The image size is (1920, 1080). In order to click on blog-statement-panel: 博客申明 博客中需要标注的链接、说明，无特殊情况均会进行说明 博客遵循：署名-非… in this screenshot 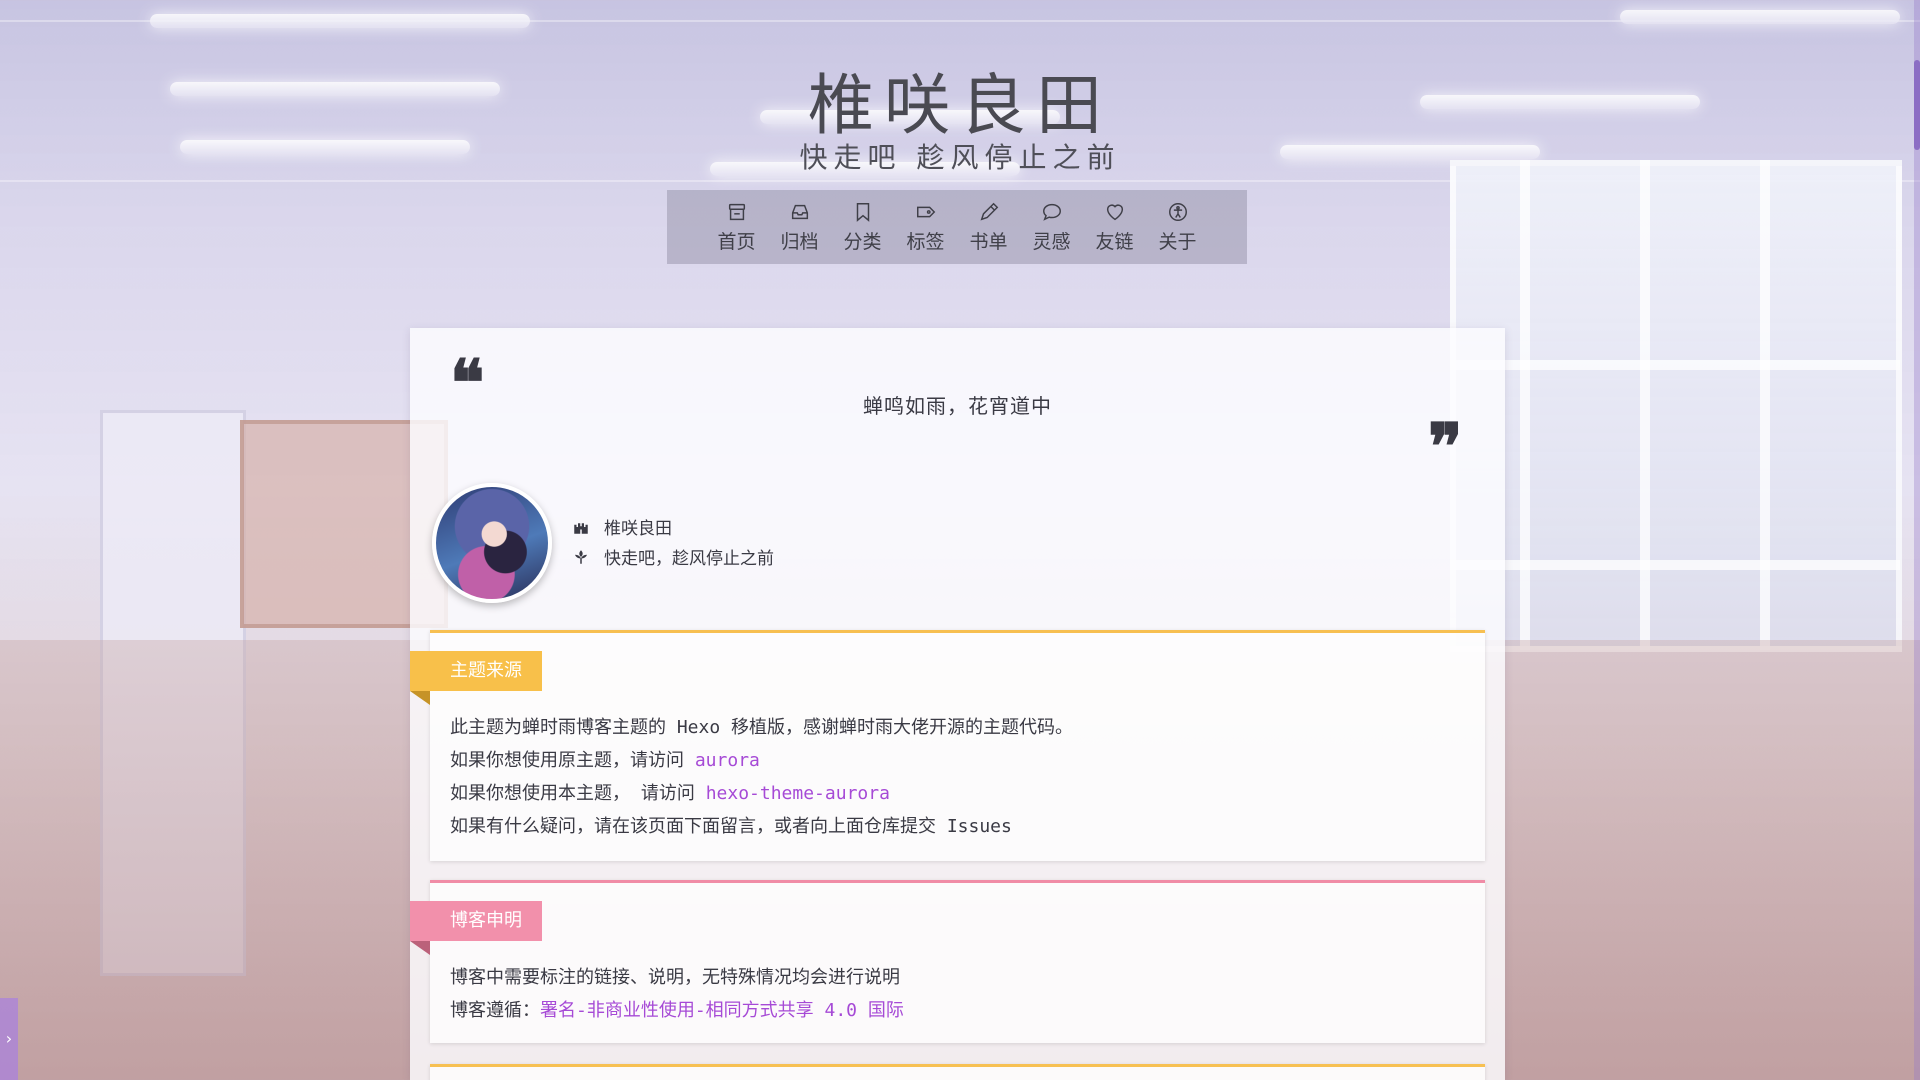, I will do `click(947, 961)`.